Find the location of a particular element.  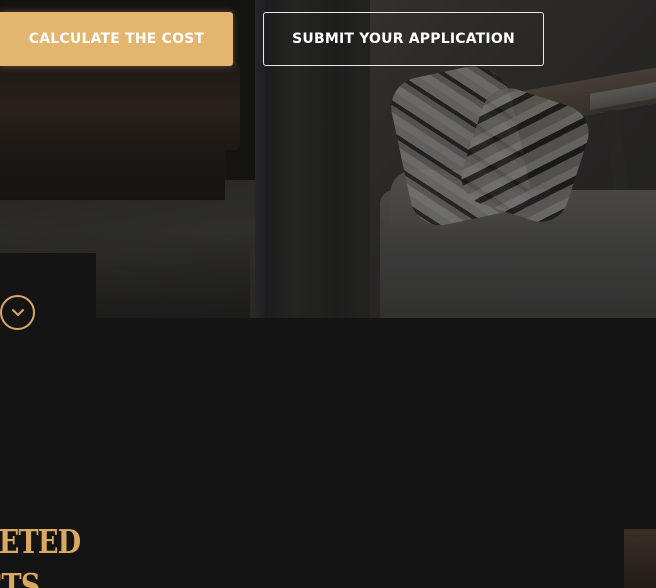

project-thumbnail is located at coordinates (640, 558).